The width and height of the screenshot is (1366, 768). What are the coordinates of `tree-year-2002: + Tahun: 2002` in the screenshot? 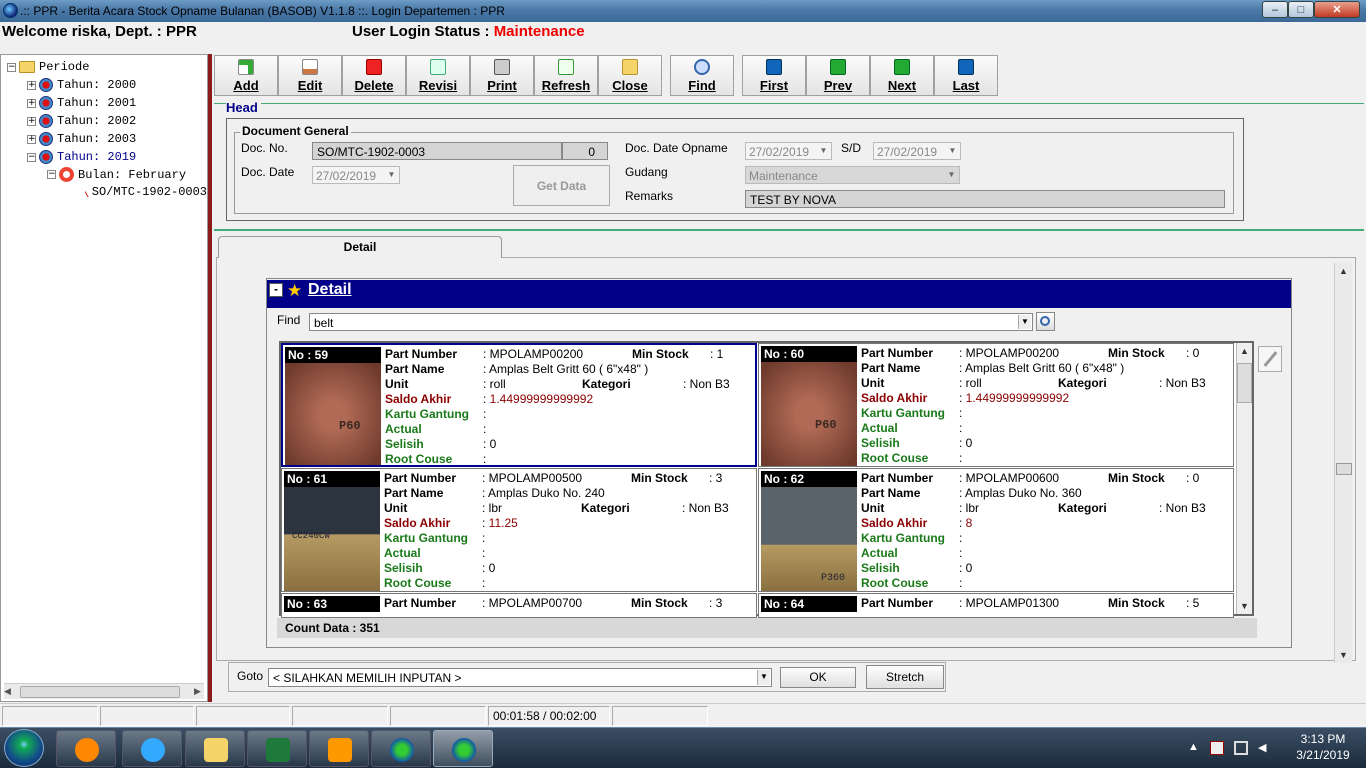 It's located at (81, 121).